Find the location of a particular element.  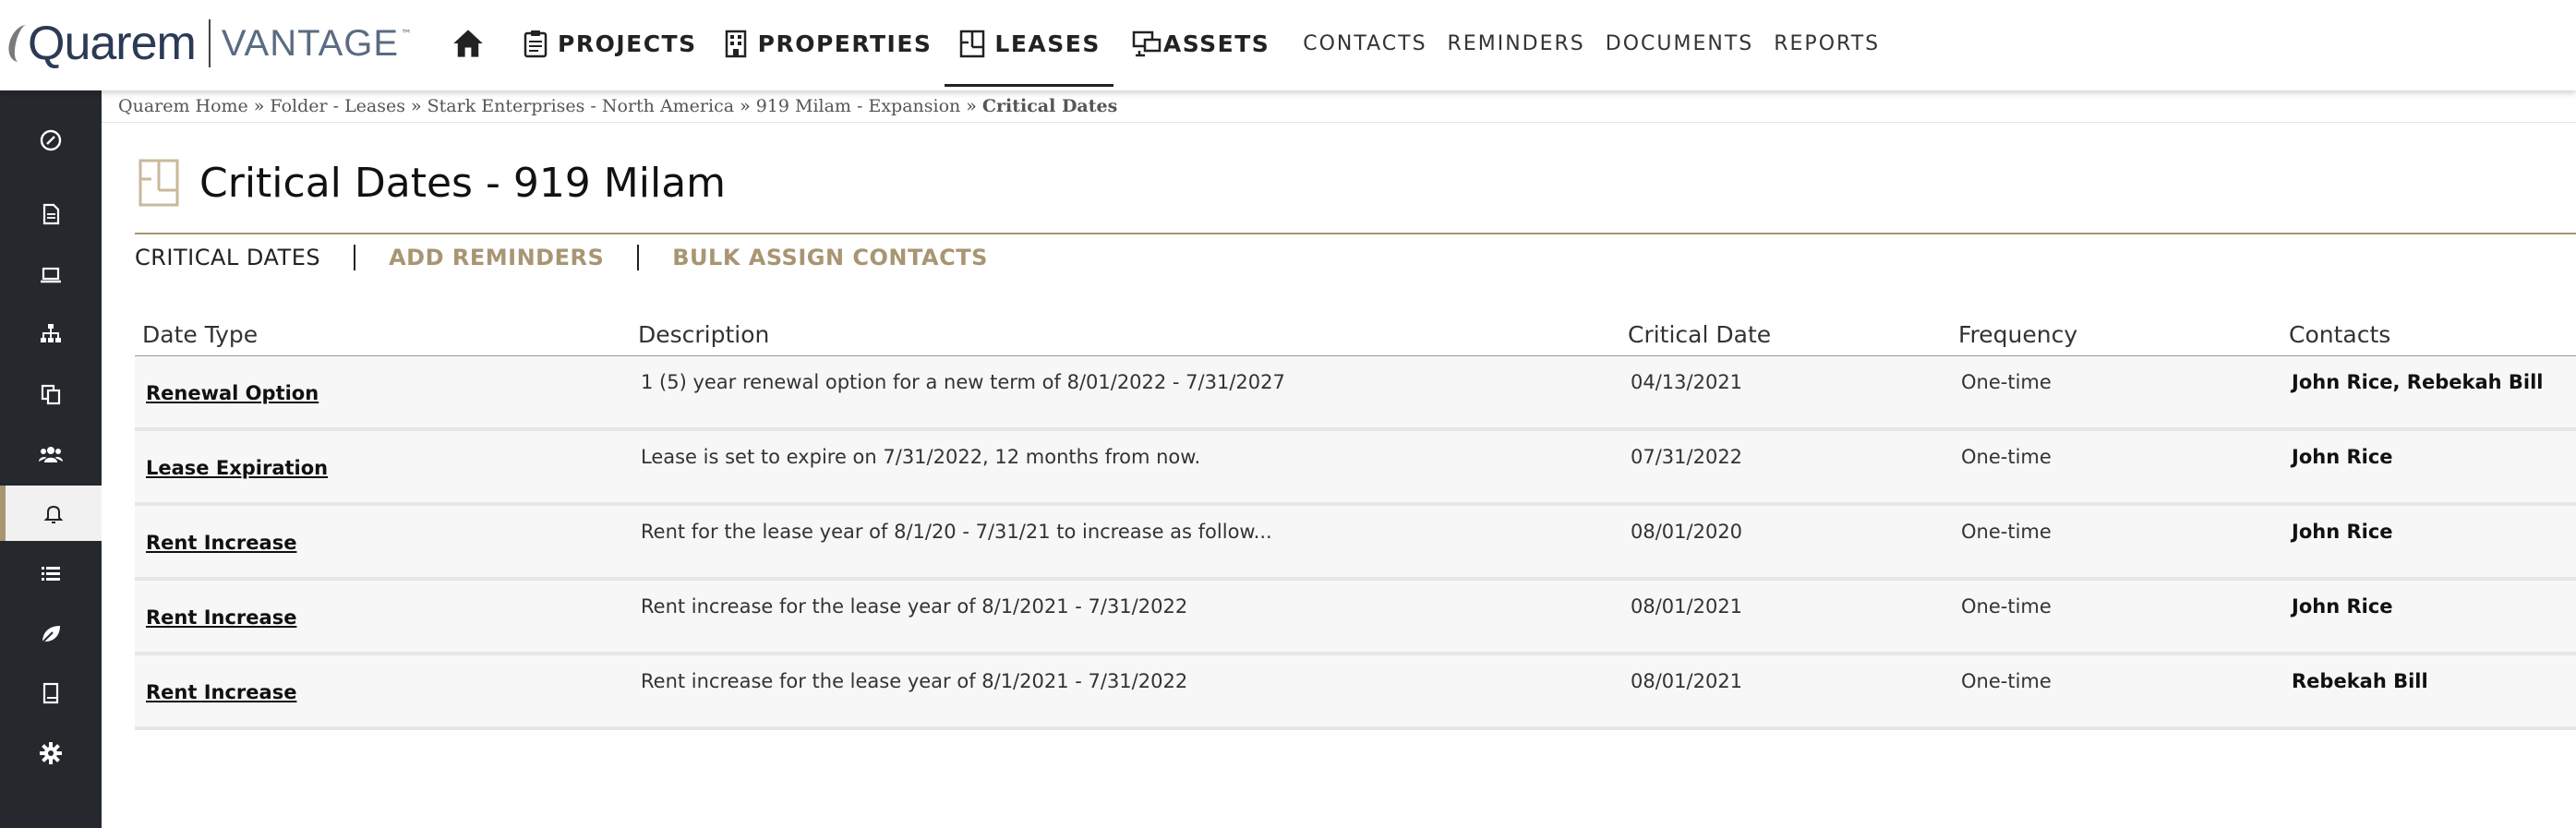

nav-reminders: REMINDERS is located at coordinates (1516, 43).